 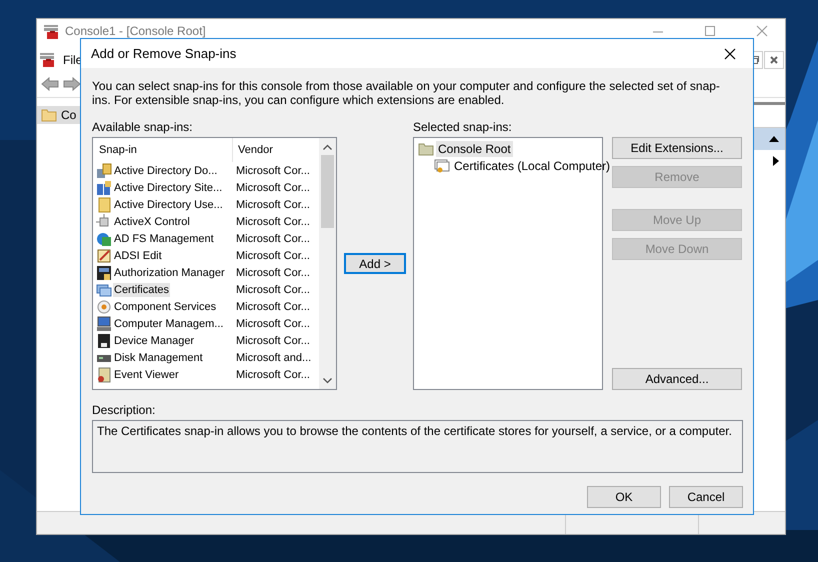 I want to click on field-label: Available snap-ins:, so click(x=143, y=127).